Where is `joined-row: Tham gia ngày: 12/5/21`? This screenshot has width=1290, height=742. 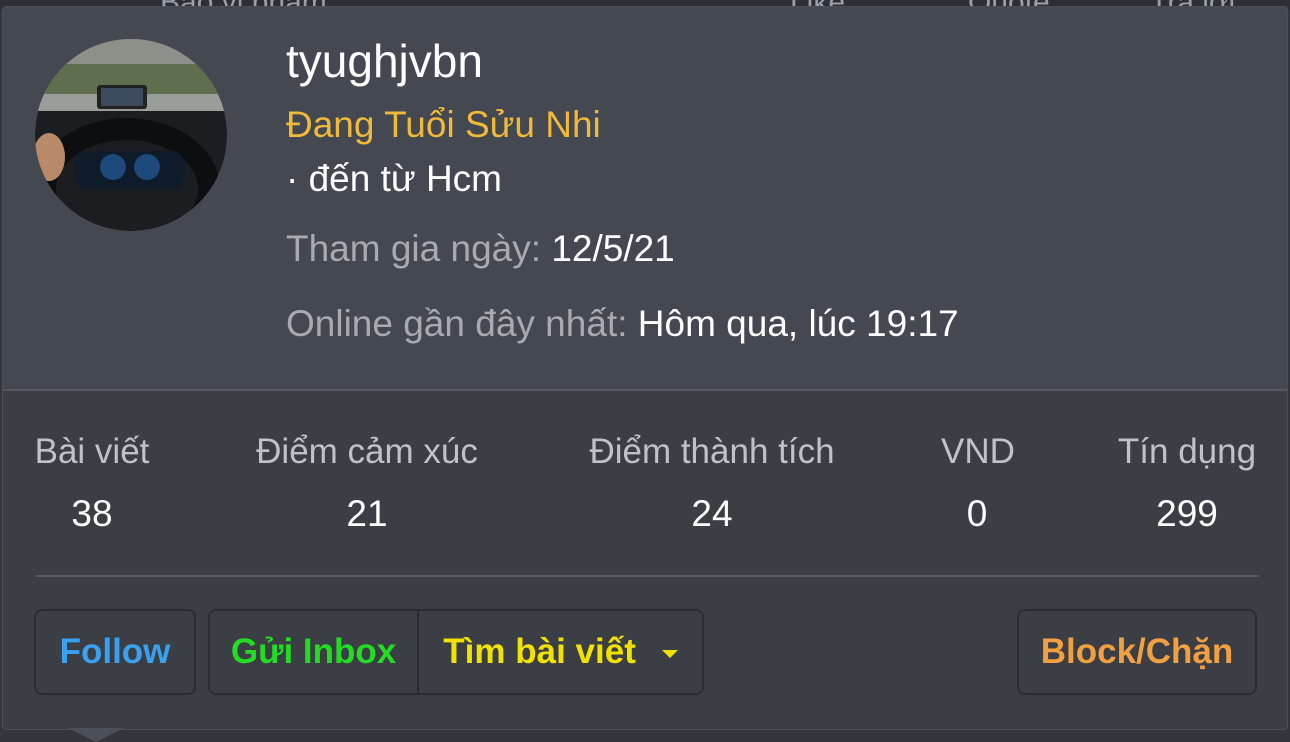
joined-row: Tham gia ngày: 12/5/21 is located at coordinates (480, 249).